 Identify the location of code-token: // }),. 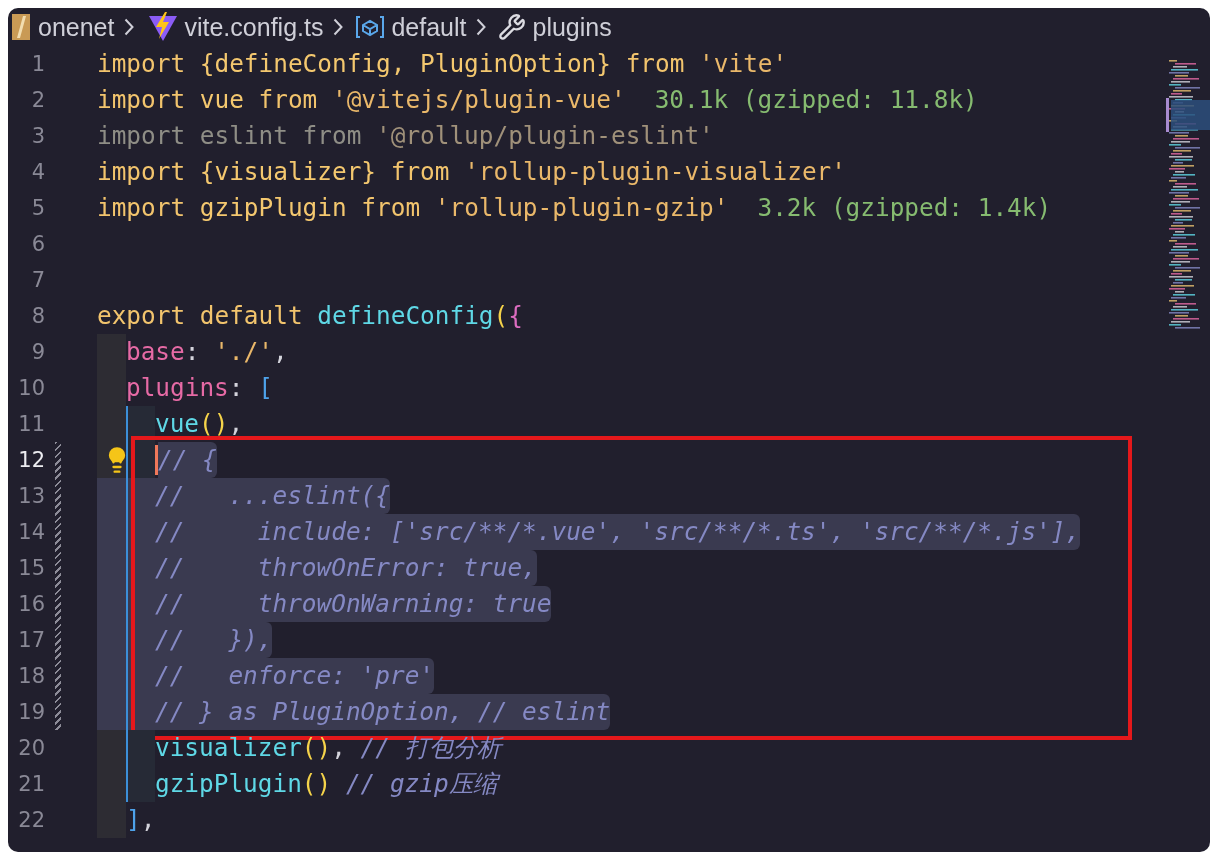
(214, 640).